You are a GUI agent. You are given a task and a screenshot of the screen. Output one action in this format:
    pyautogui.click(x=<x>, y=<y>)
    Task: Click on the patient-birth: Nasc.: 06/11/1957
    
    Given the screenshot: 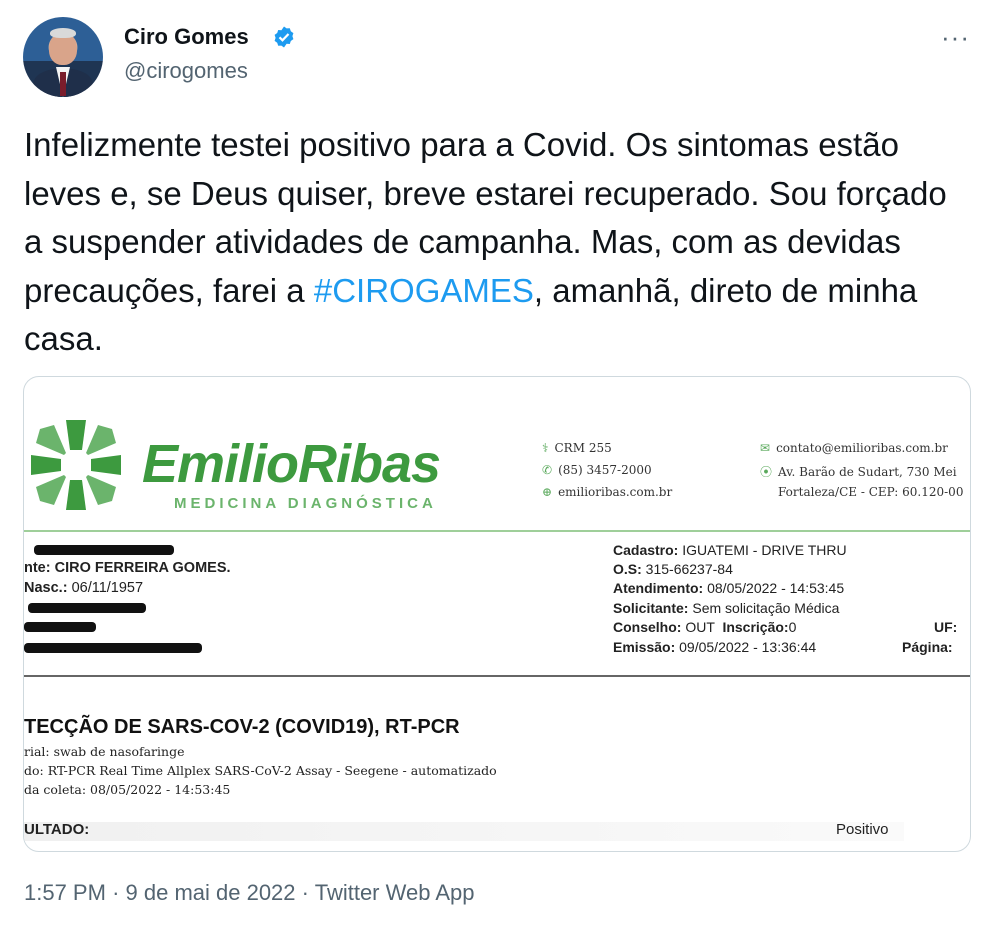 What is the action you would take?
    pyautogui.click(x=84, y=588)
    